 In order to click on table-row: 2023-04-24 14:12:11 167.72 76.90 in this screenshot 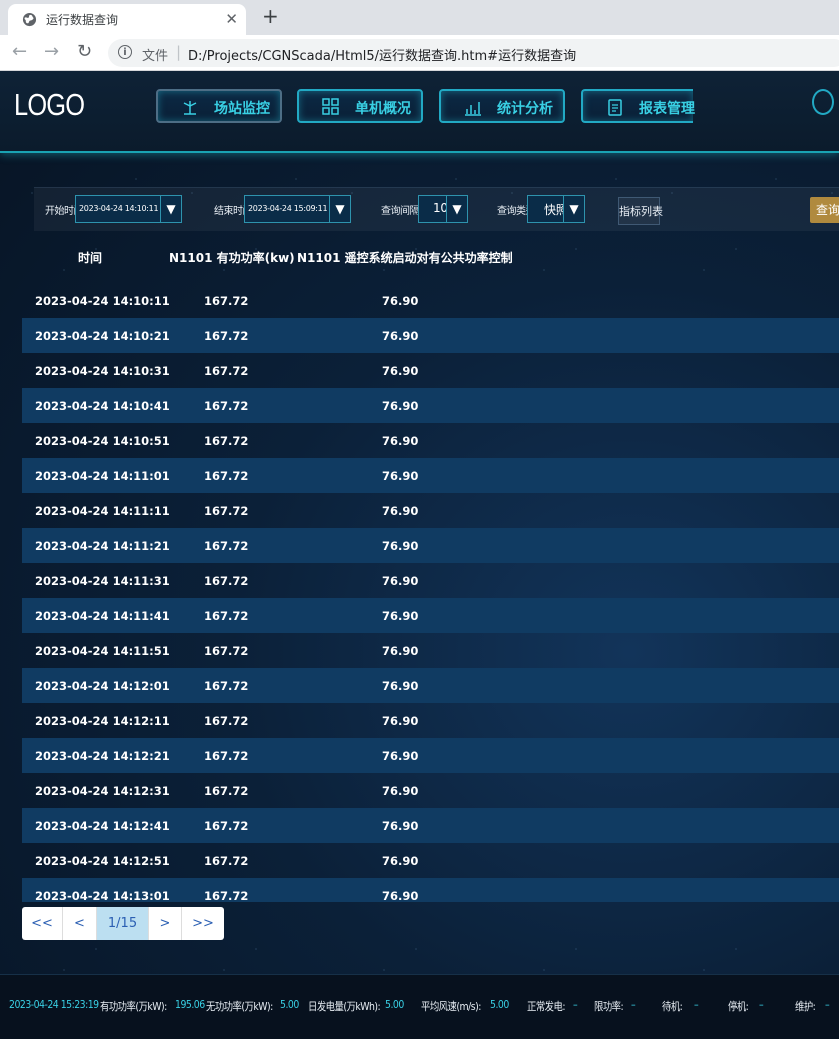, I will do `click(430, 720)`.